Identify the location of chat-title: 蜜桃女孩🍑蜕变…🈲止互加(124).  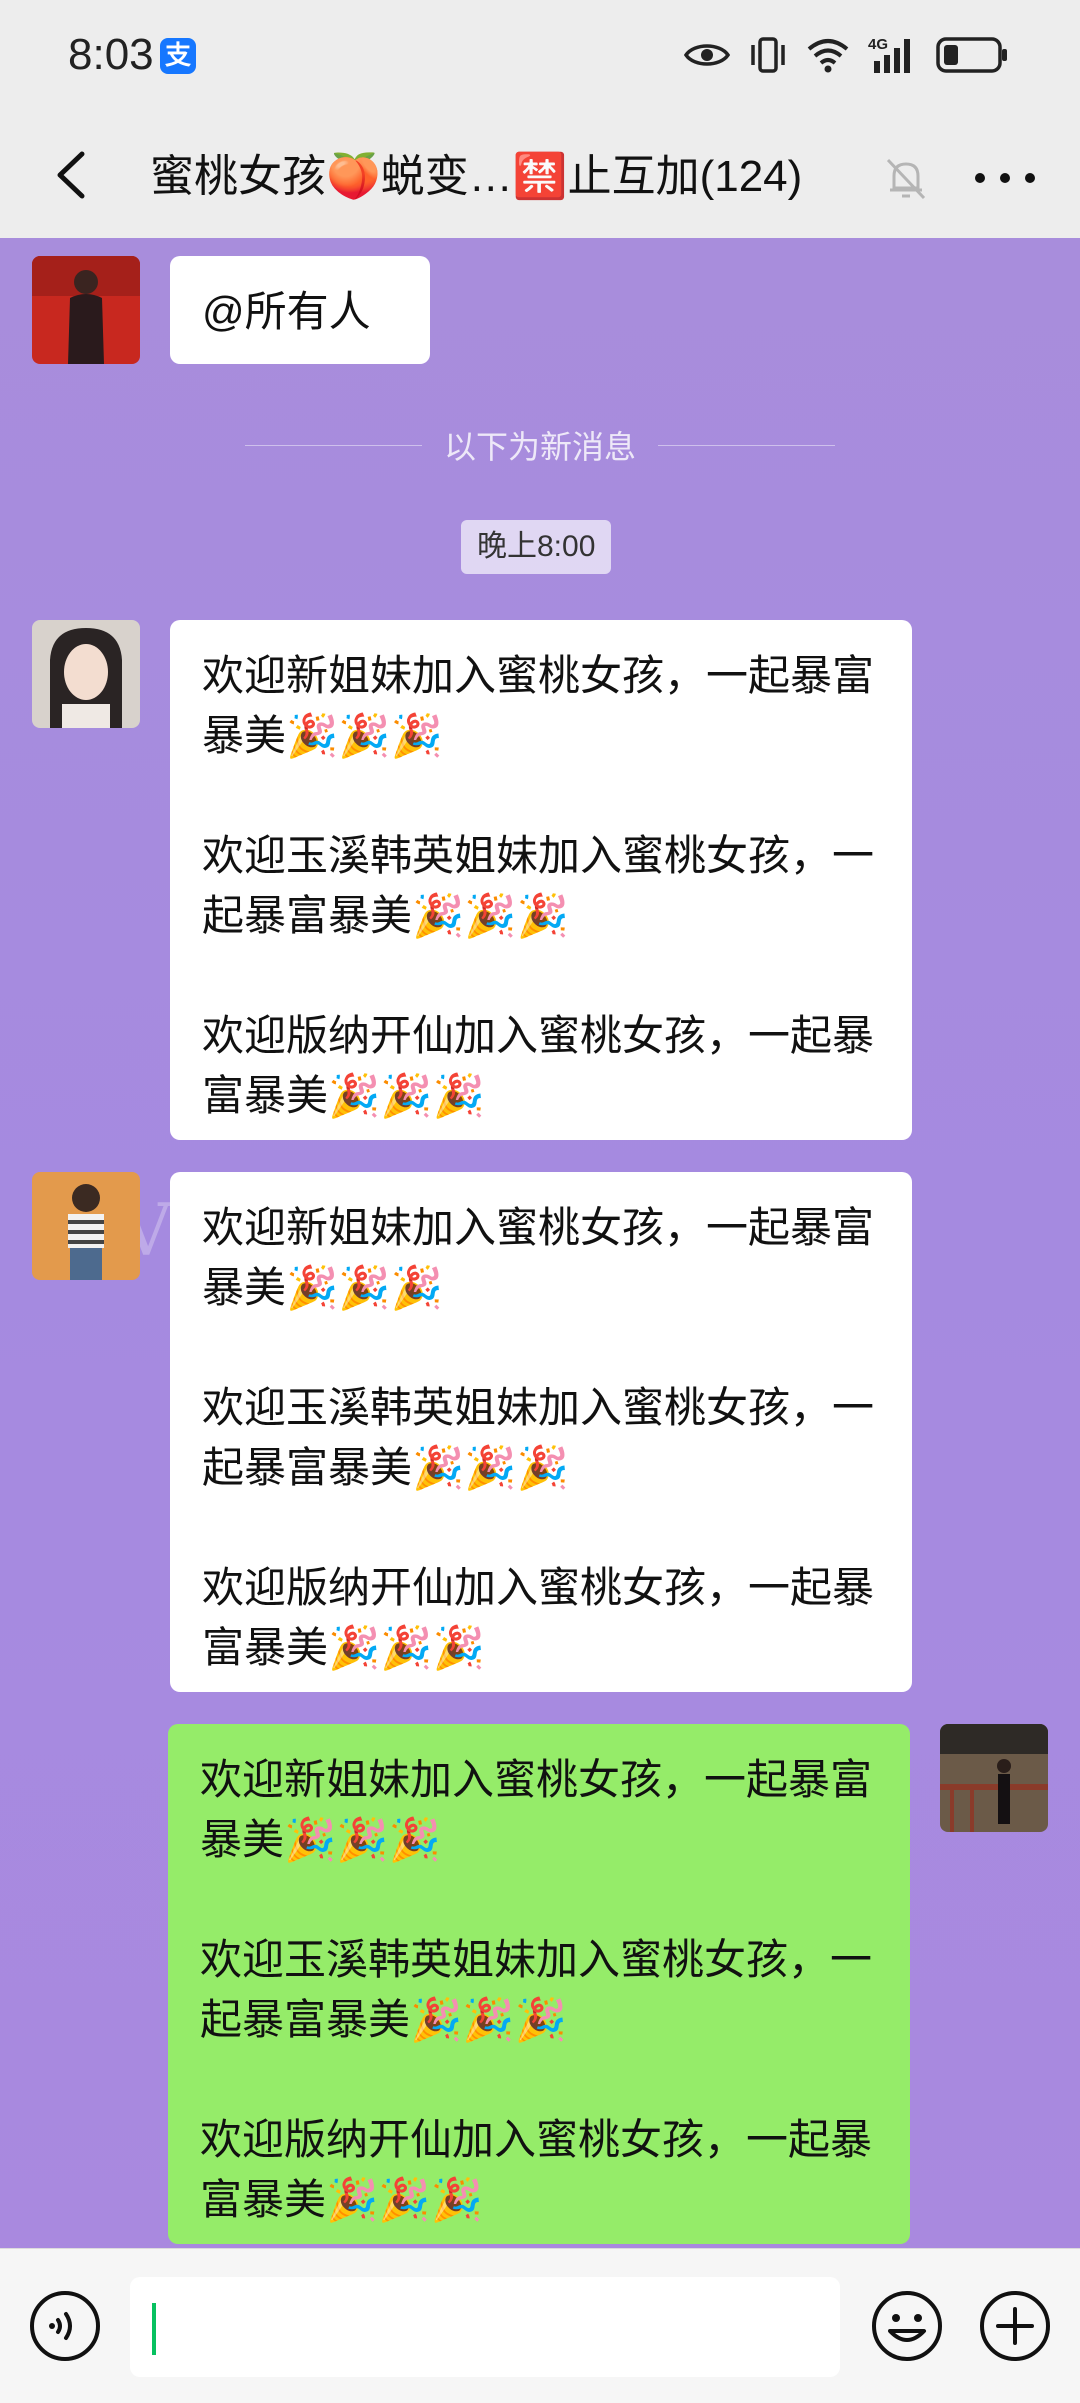
(476, 176).